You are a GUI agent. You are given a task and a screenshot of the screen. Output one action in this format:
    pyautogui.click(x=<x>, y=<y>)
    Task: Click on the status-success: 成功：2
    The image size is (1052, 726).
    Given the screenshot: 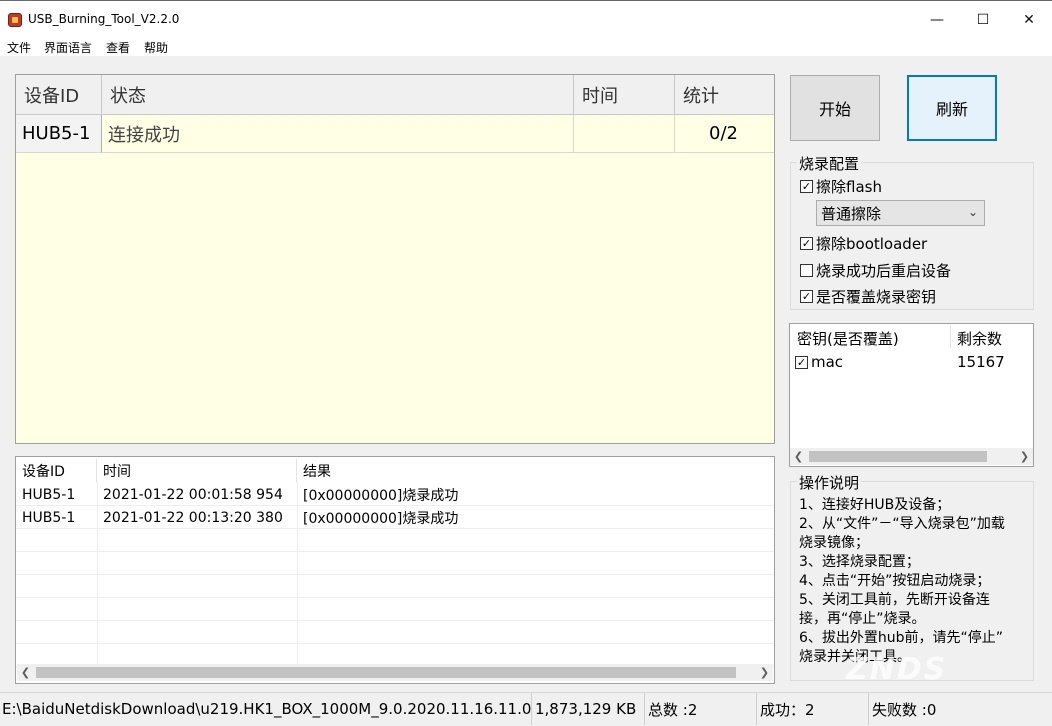 What is the action you would take?
    pyautogui.click(x=813, y=709)
    